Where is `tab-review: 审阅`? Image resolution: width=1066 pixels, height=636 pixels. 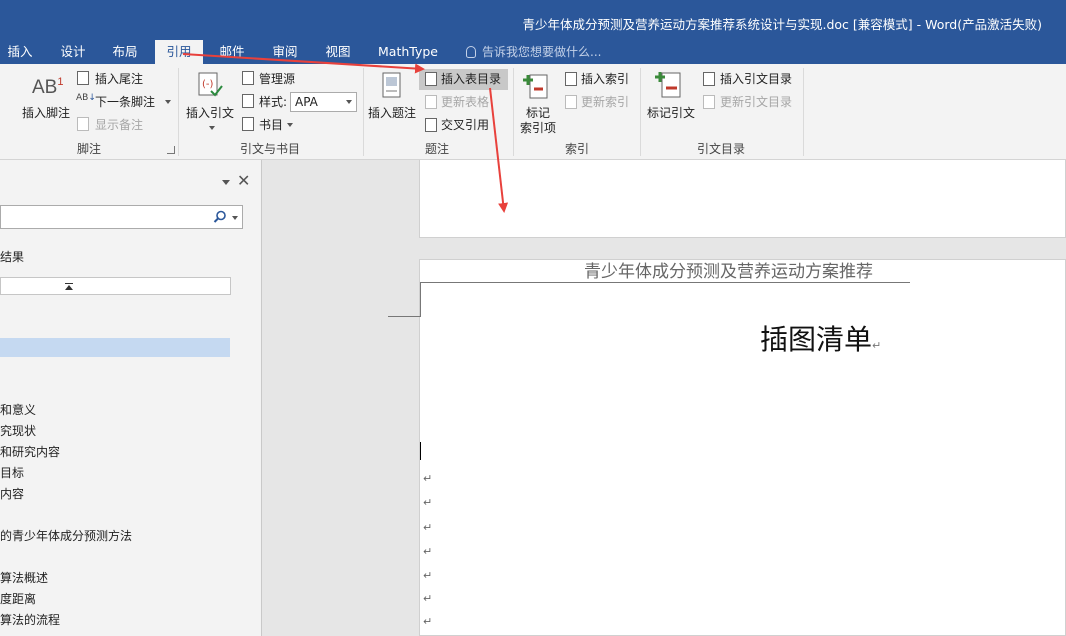
tab-review: 审阅 is located at coordinates (285, 52).